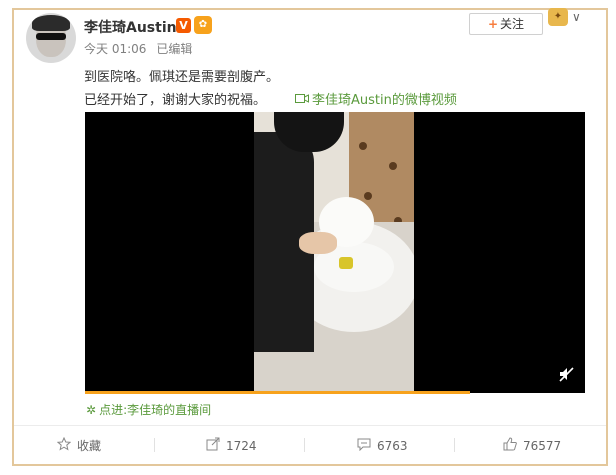 The height and width of the screenshot is (475, 616). What do you see at coordinates (203, 25) in the screenshot?
I see `vip-badge-icon: ✿` at bounding box center [203, 25].